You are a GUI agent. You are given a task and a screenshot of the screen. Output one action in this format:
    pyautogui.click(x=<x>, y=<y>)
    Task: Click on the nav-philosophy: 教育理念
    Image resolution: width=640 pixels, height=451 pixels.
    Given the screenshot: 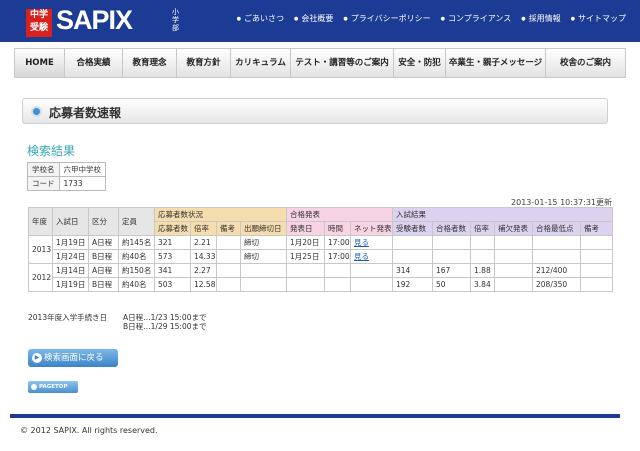 What is the action you would take?
    pyautogui.click(x=150, y=63)
    